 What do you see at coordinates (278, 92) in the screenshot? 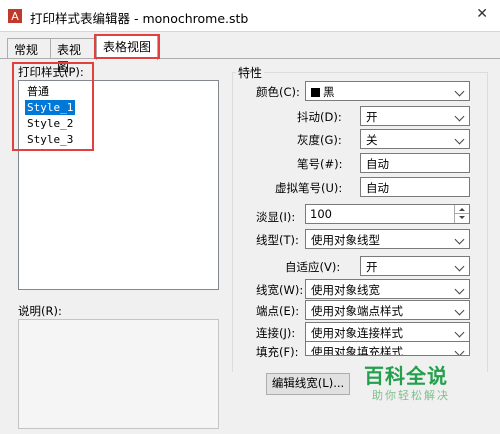
I see `color-label: 颜色(C):` at bounding box center [278, 92].